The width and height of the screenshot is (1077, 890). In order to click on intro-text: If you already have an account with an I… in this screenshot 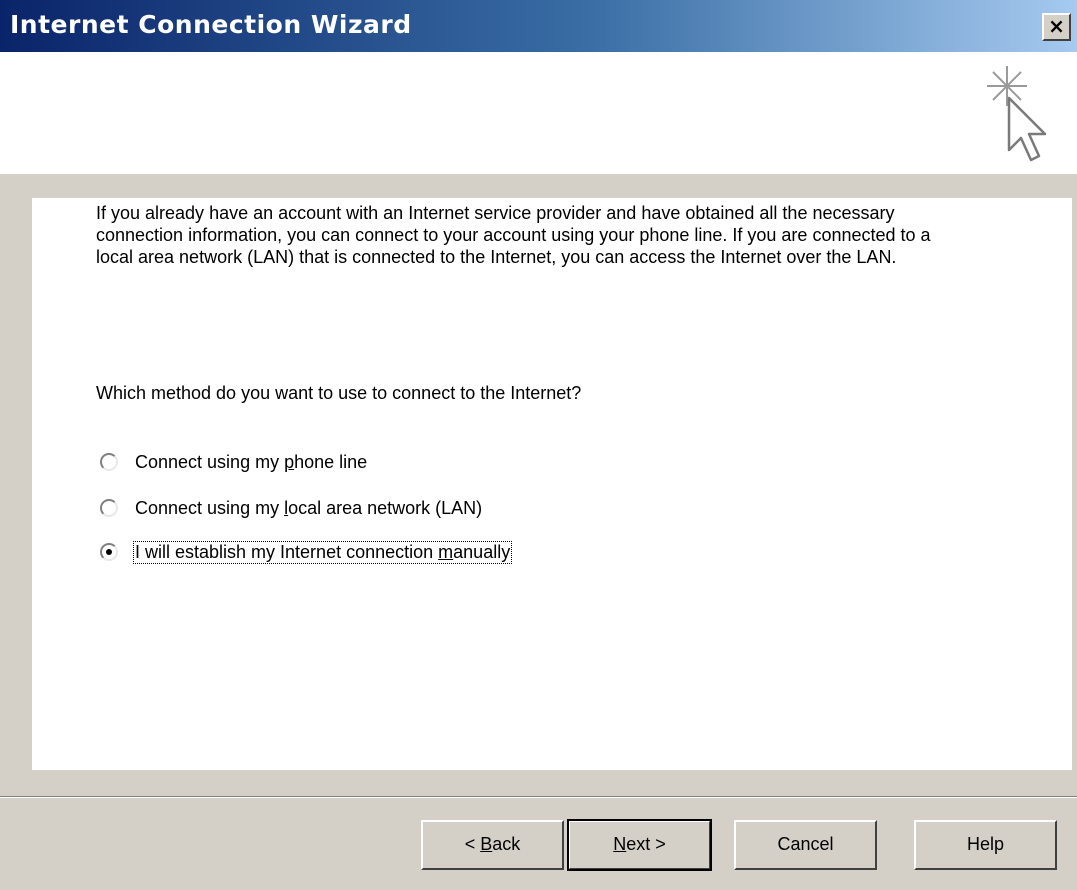, I will do `click(513, 235)`.